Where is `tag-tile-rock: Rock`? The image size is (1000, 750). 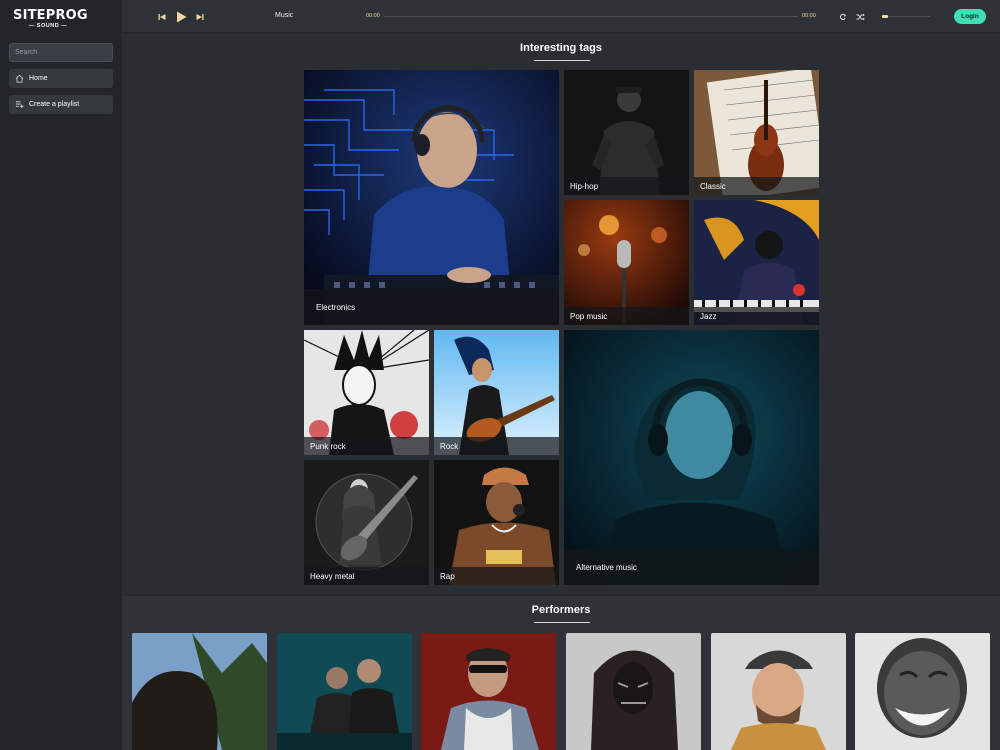
tag-tile-rock: Rock is located at coordinates (496, 392).